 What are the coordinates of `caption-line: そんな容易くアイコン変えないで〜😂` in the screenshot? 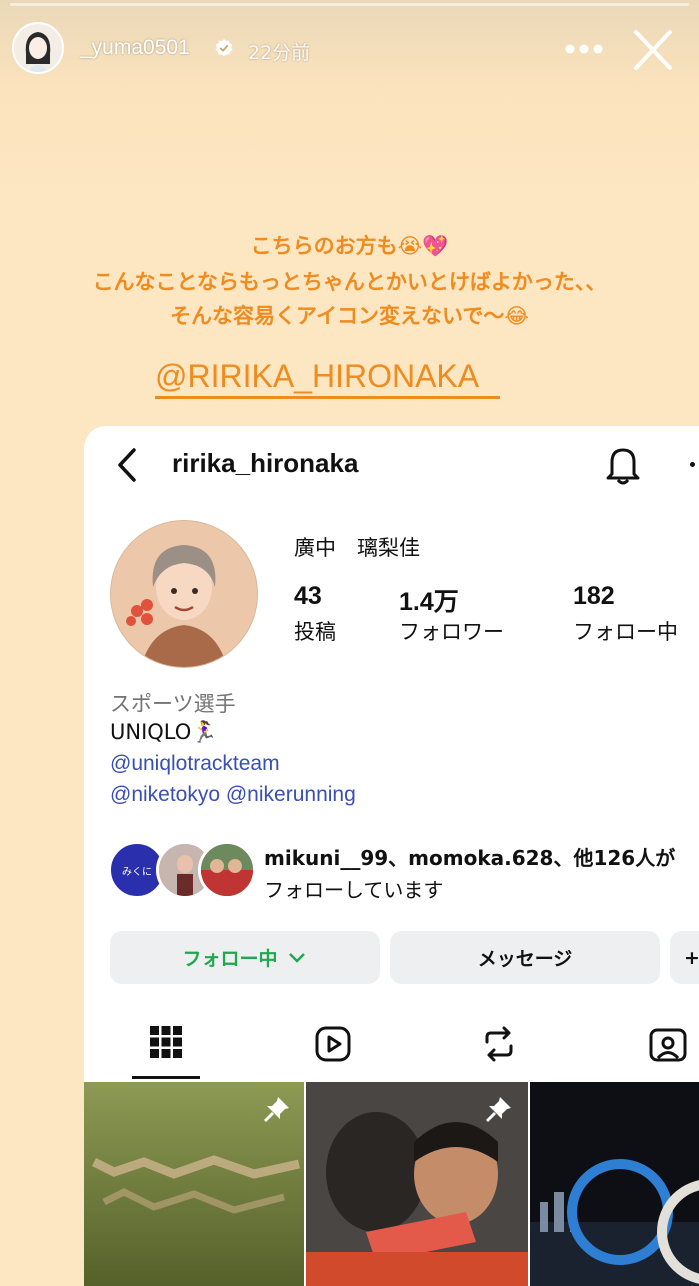 It's located at (349, 316).